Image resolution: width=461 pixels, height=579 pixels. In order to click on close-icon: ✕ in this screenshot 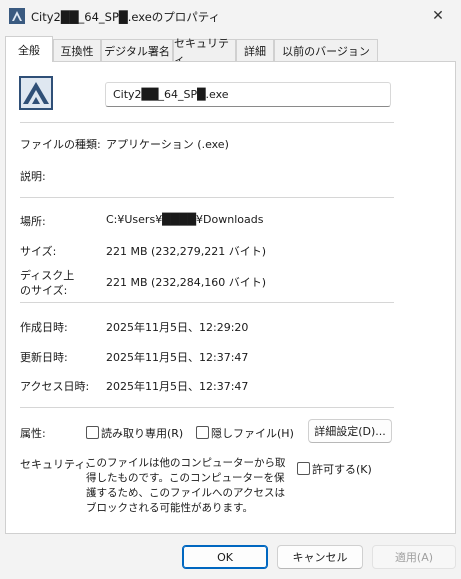, I will do `click(438, 16)`.